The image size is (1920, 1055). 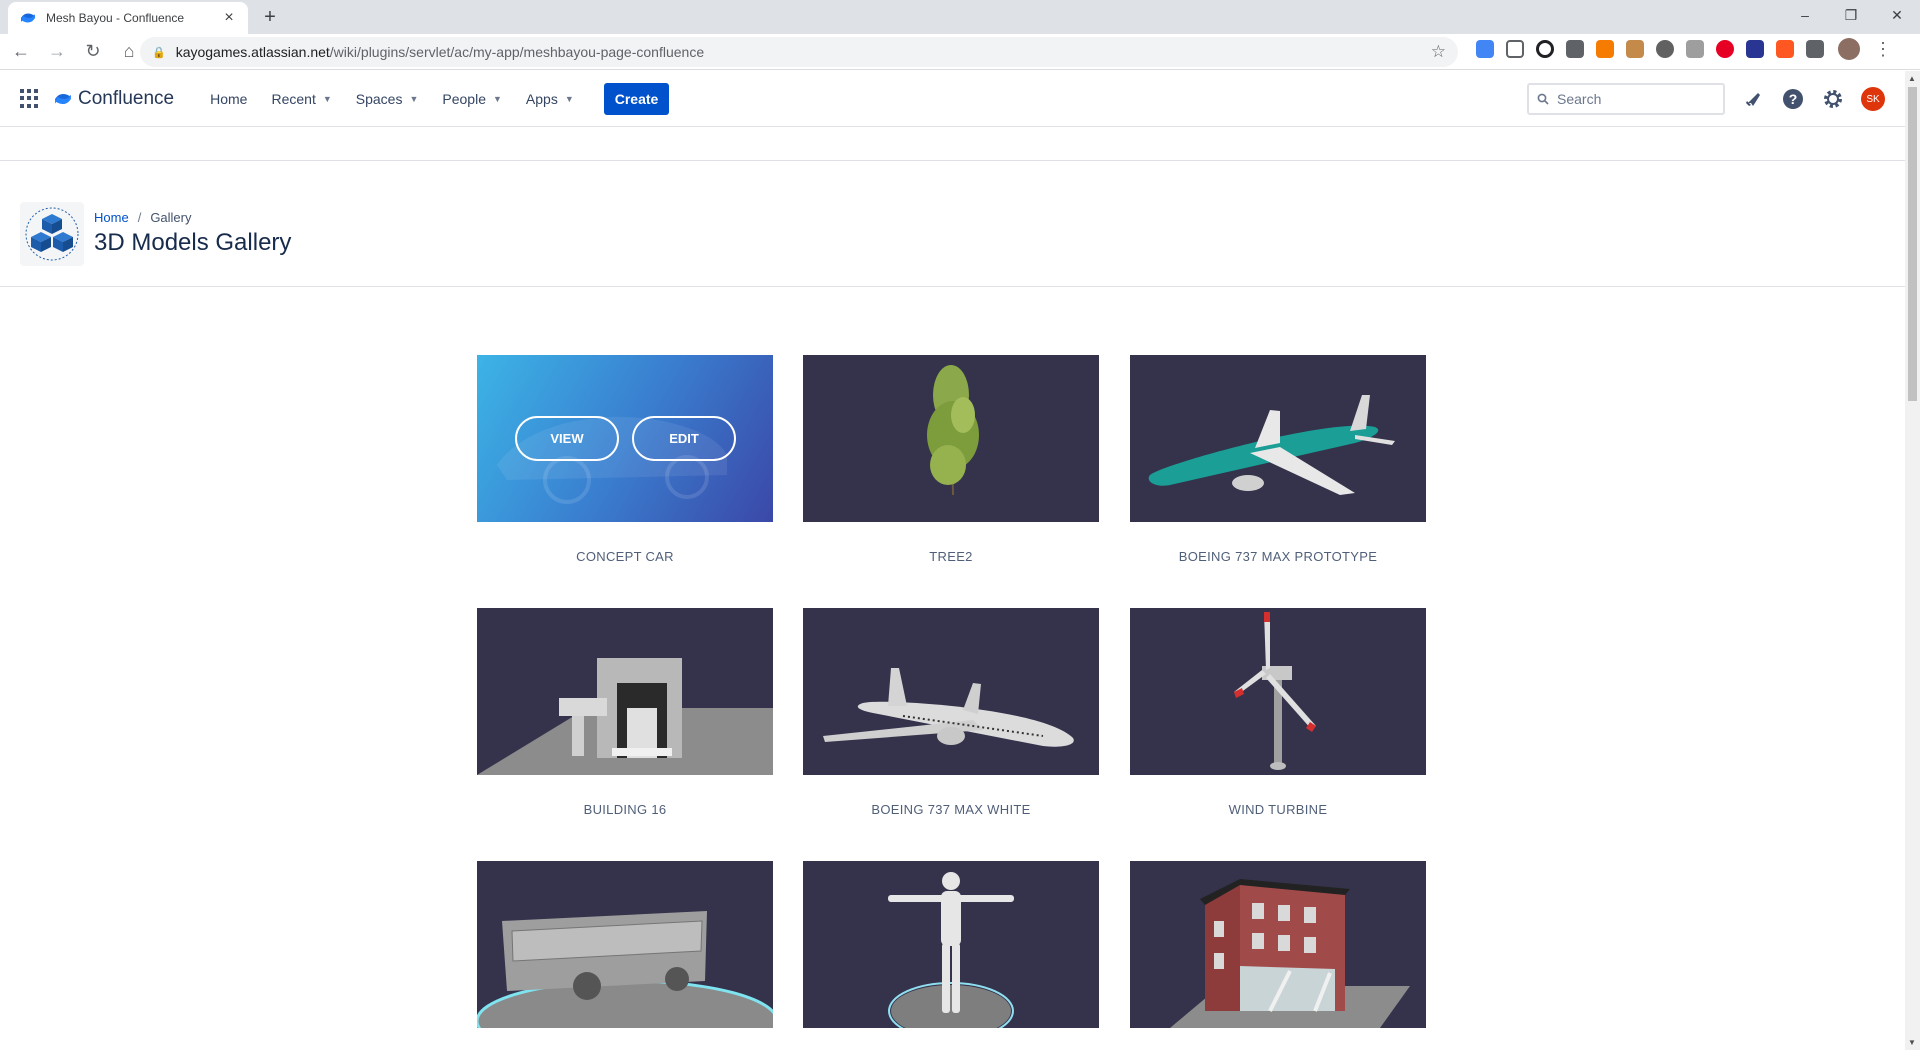 I want to click on search-input: Search, so click(x=1626, y=99).